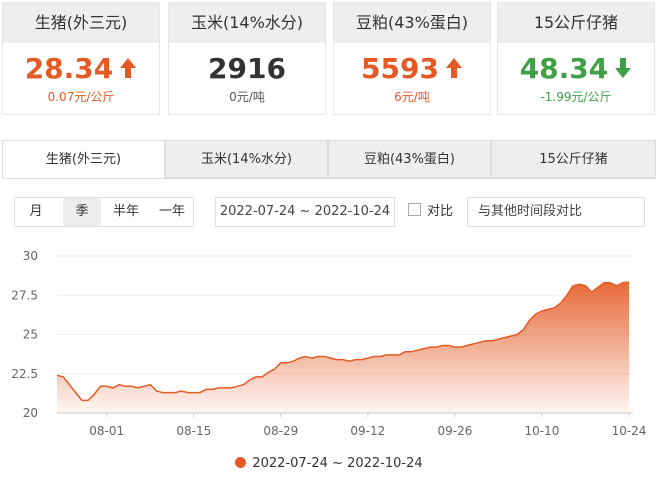 This screenshot has width=658, height=494. What do you see at coordinates (454, 431) in the screenshot?
I see `x-tick-label: 09-26` at bounding box center [454, 431].